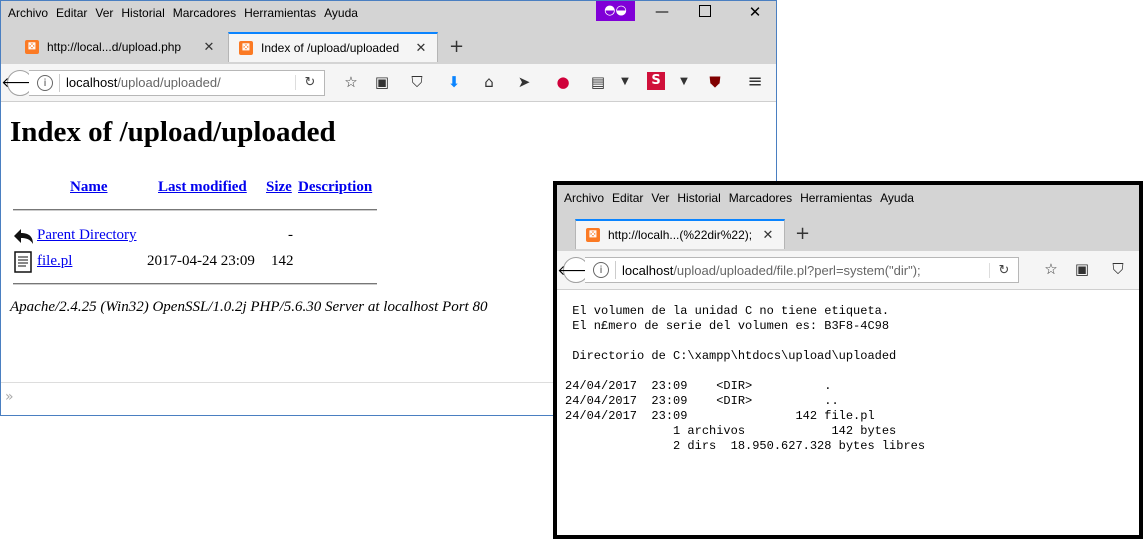  What do you see at coordinates (282, 261) in the screenshot?
I see `row-file-size: 142` at bounding box center [282, 261].